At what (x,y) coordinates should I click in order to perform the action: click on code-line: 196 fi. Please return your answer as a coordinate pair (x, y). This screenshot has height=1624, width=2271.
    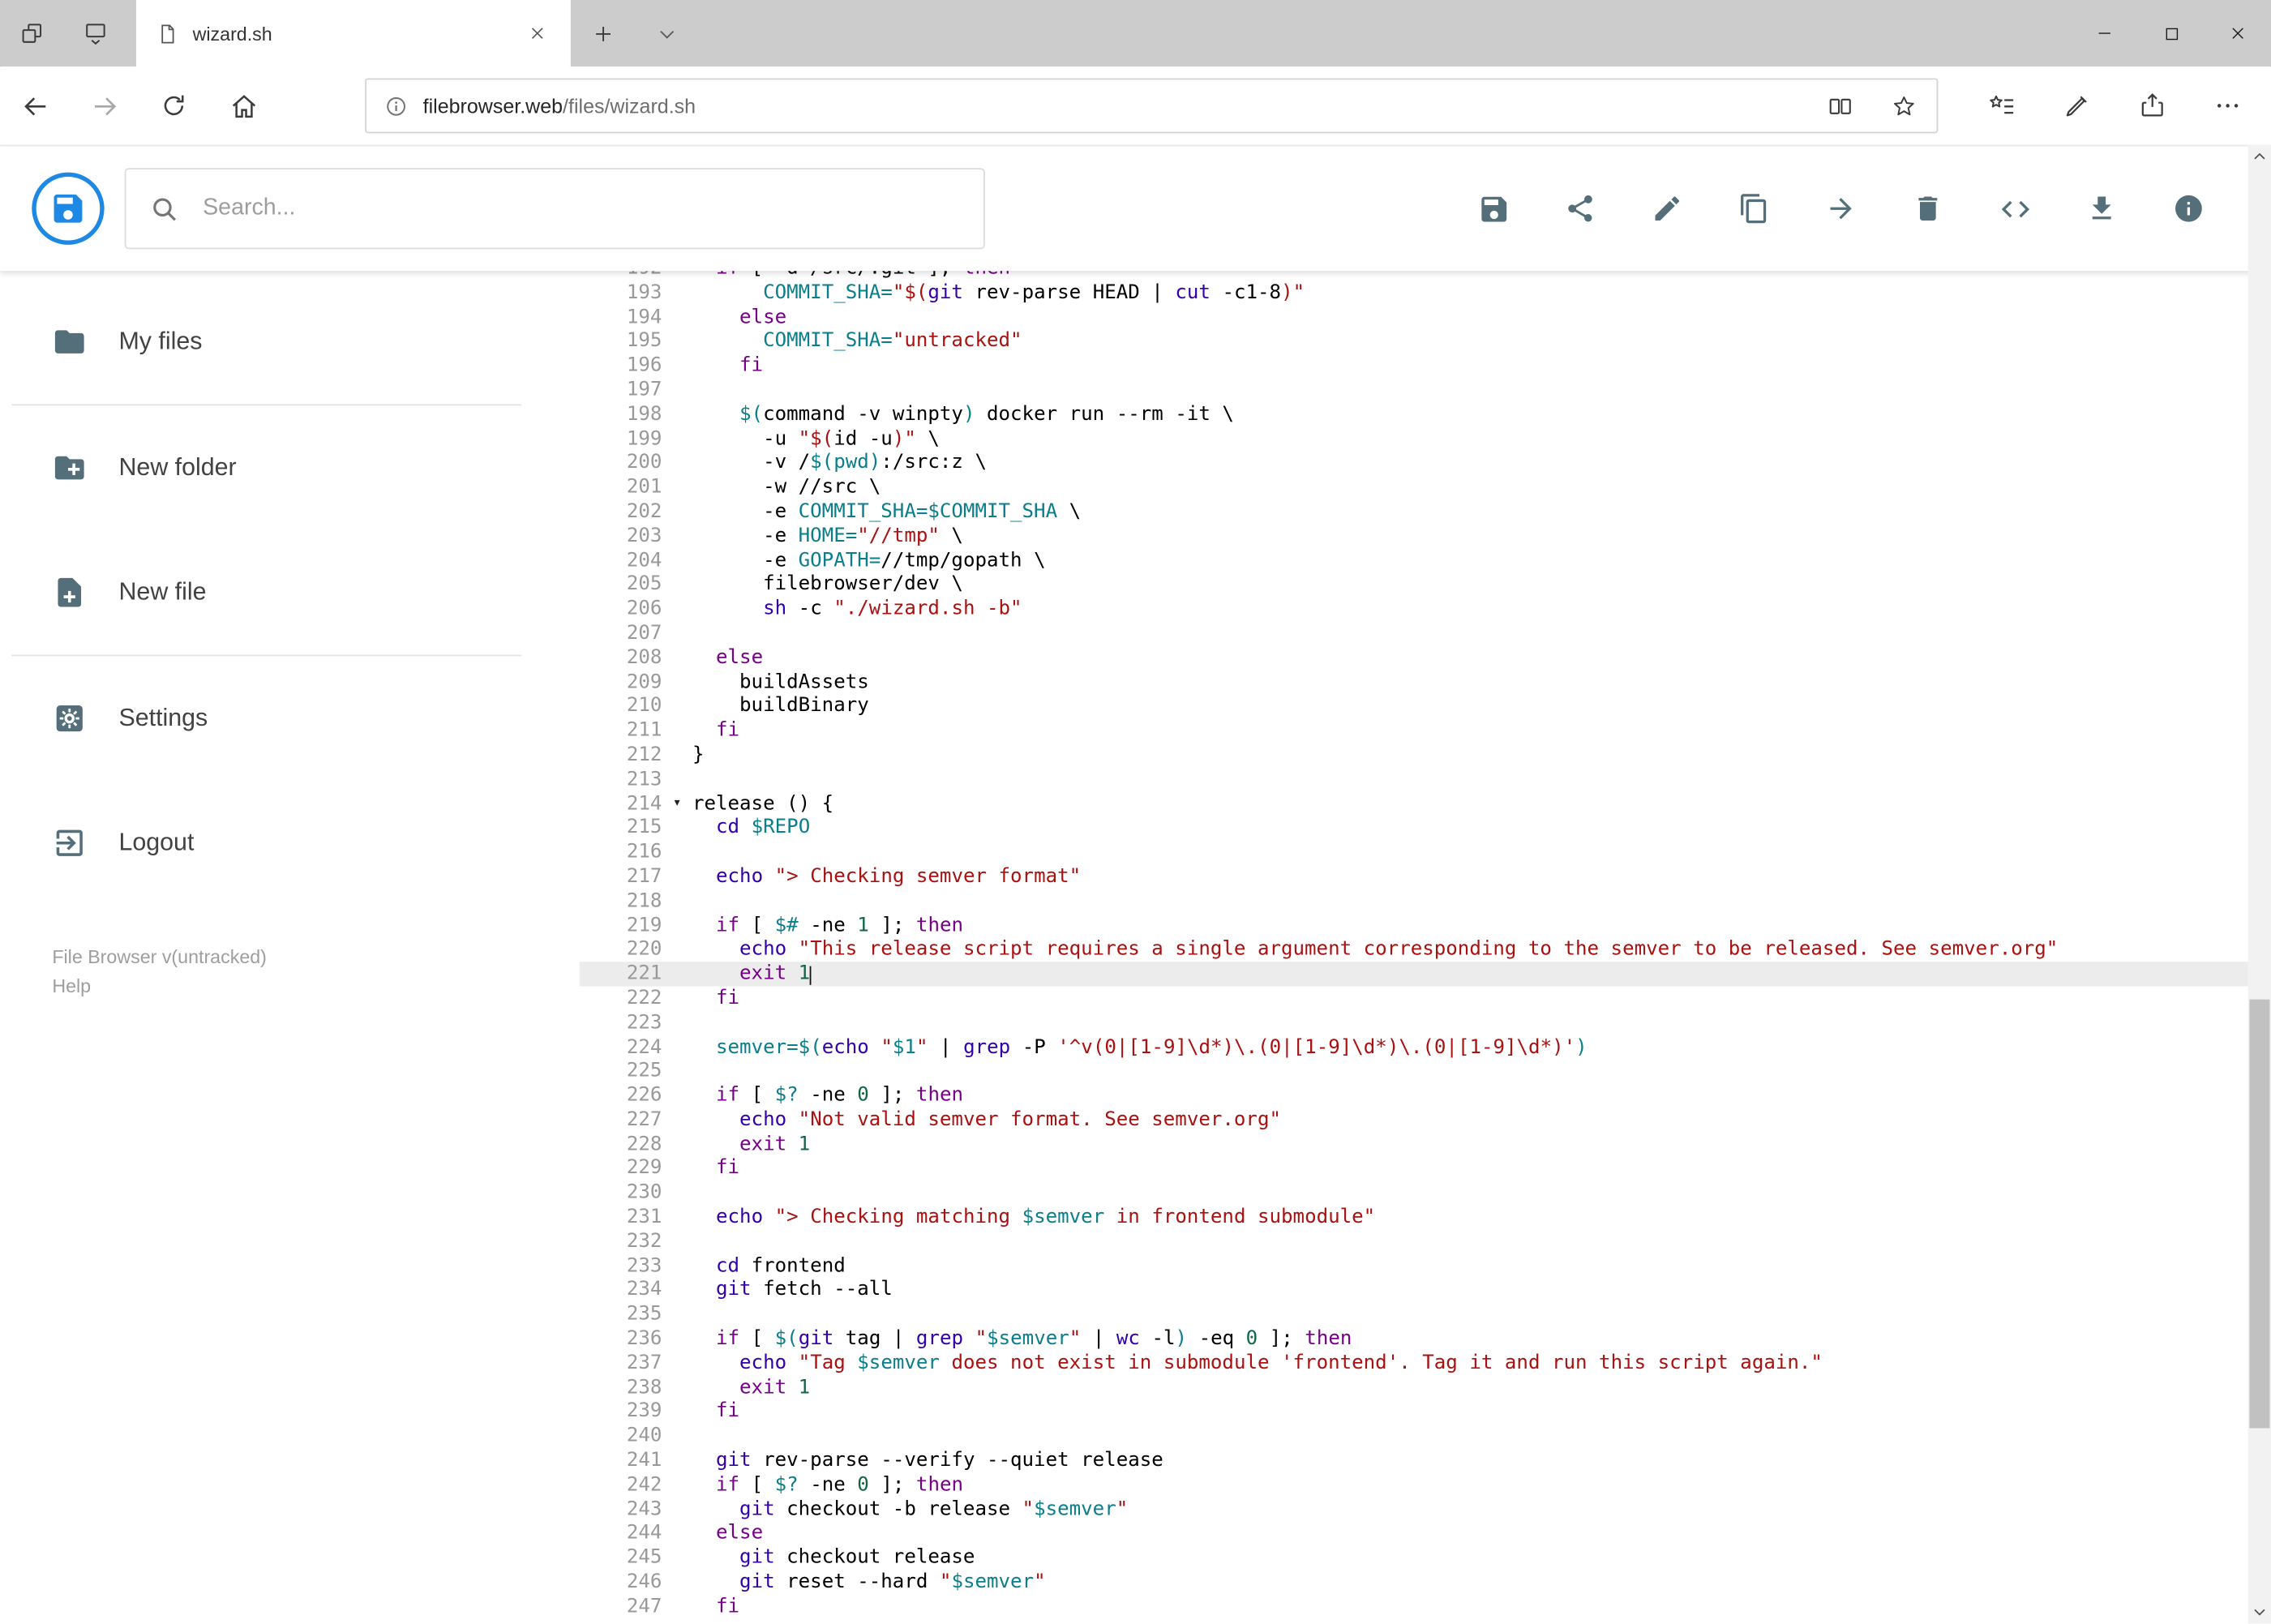
    Looking at the image, I should click on (1425, 366).